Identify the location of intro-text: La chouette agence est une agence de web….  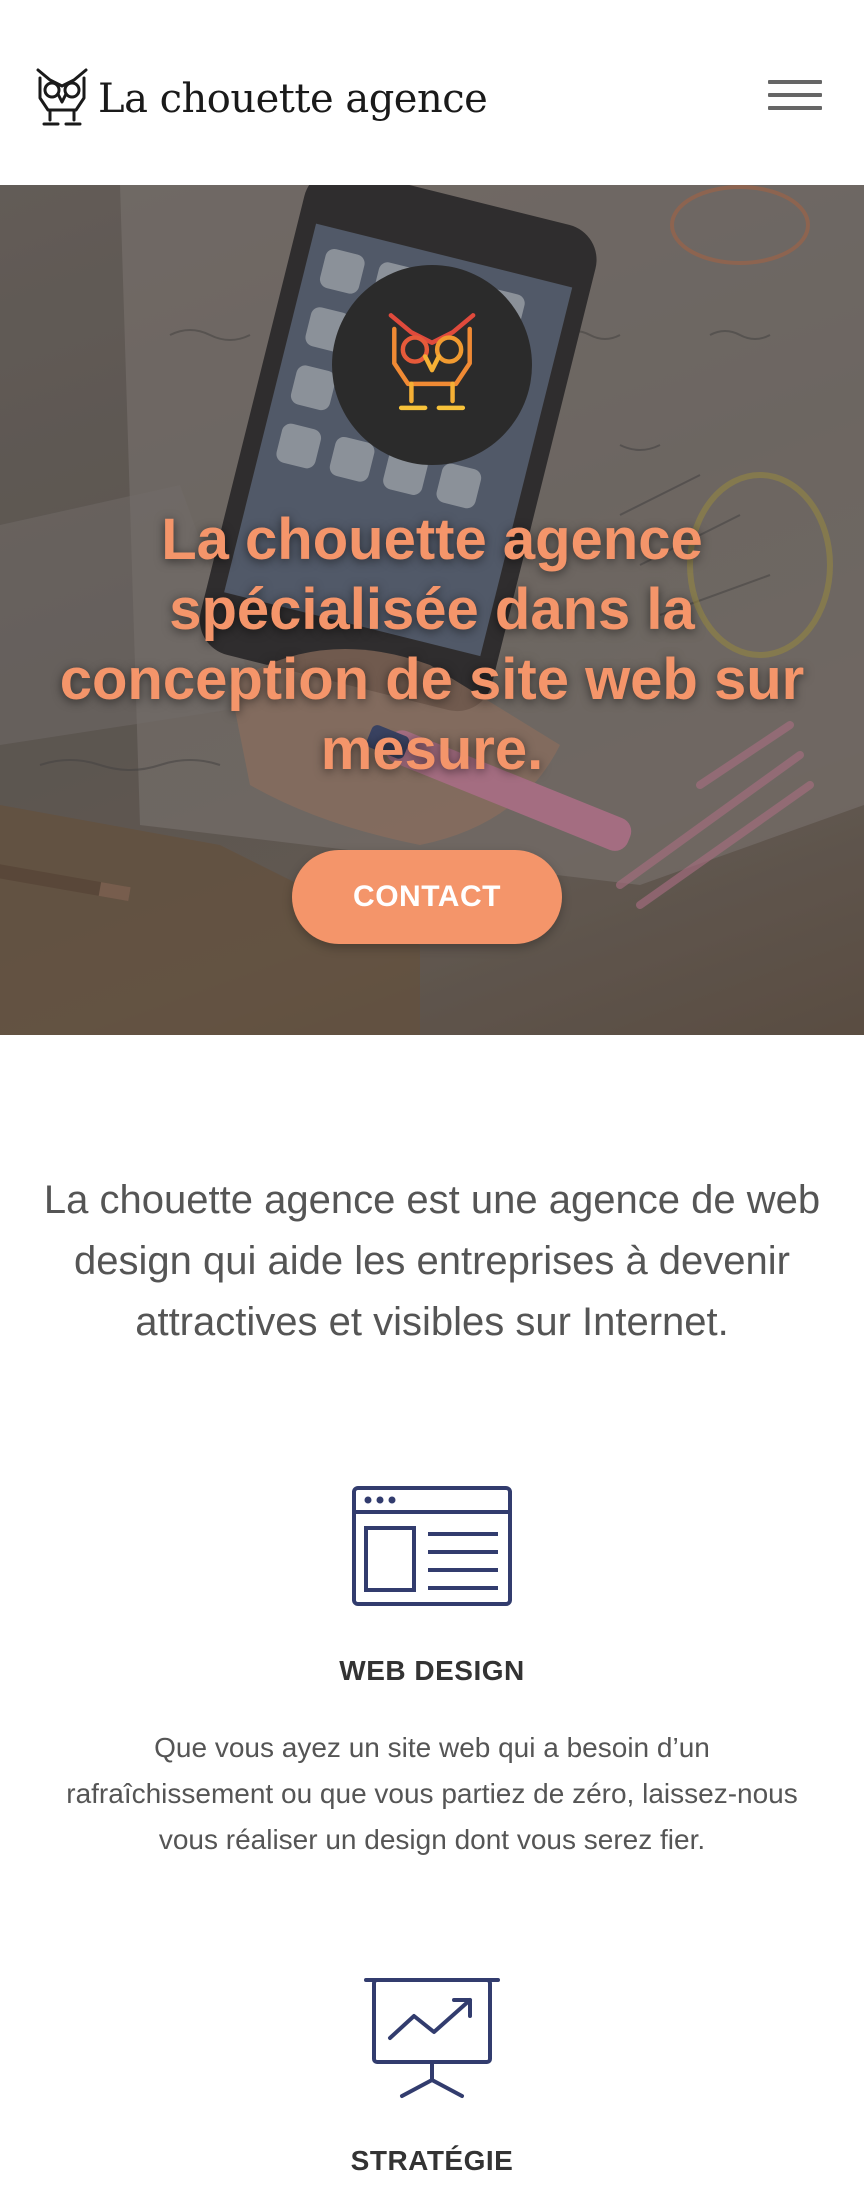
(432, 1261).